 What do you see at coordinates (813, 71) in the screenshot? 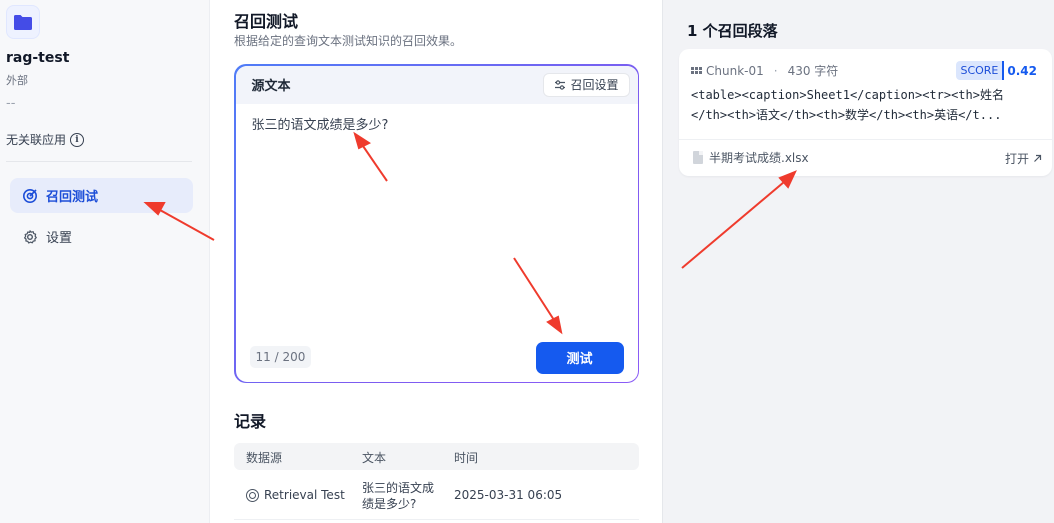
I see `chunk-char-count: 430 字符` at bounding box center [813, 71].